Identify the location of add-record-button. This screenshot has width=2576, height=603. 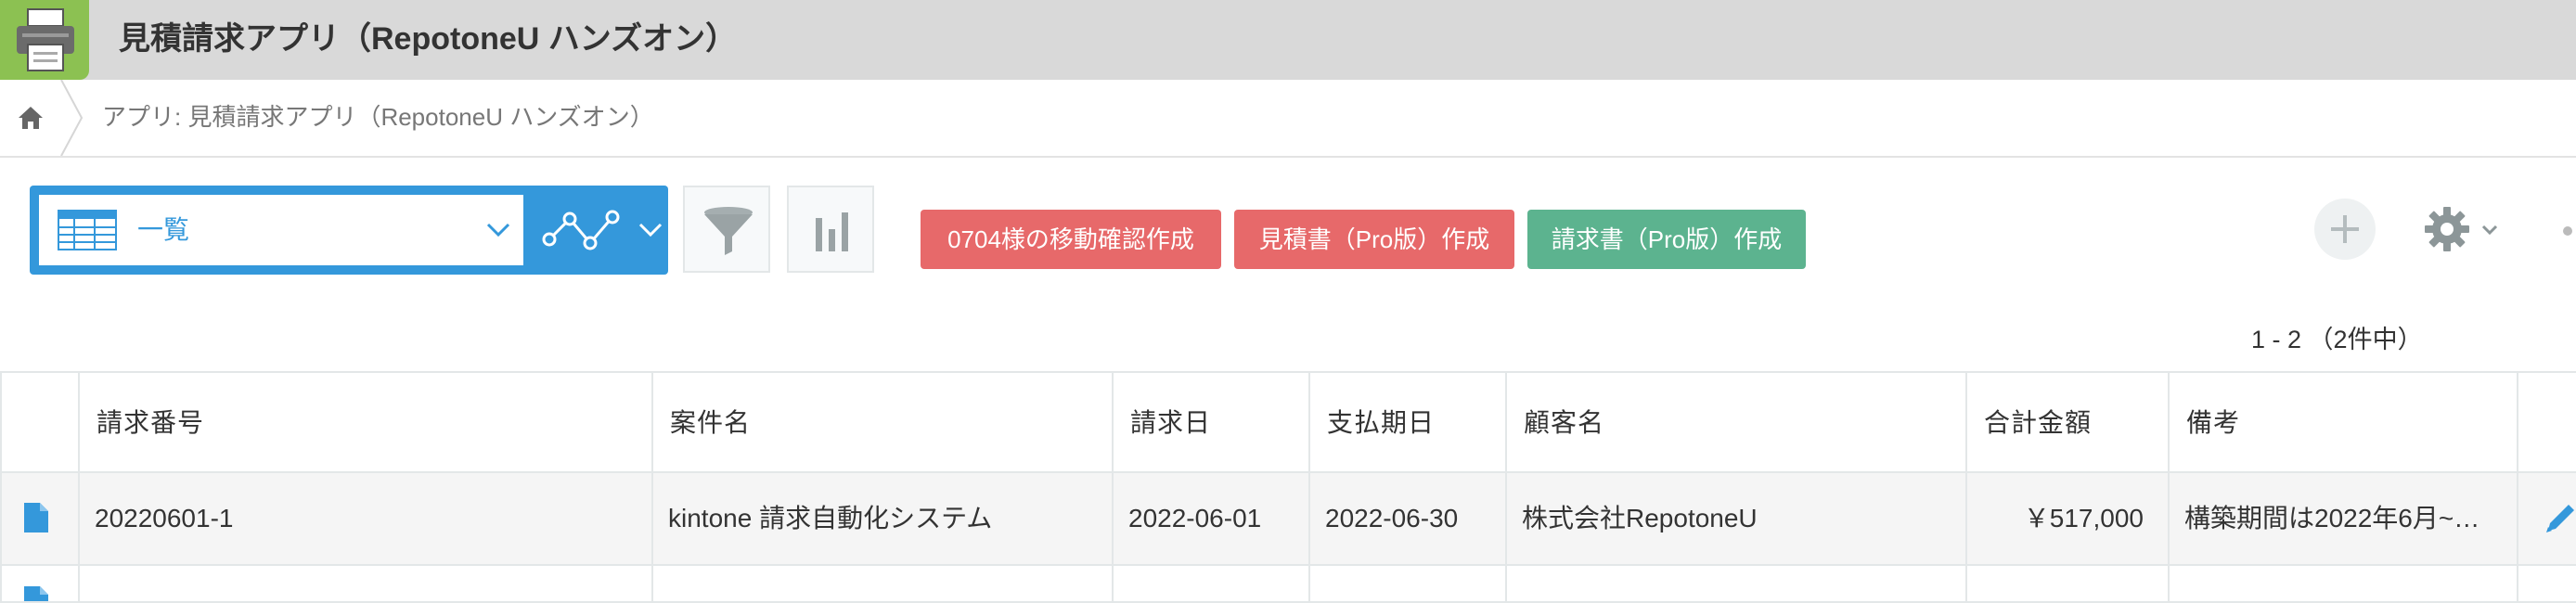
(2345, 229).